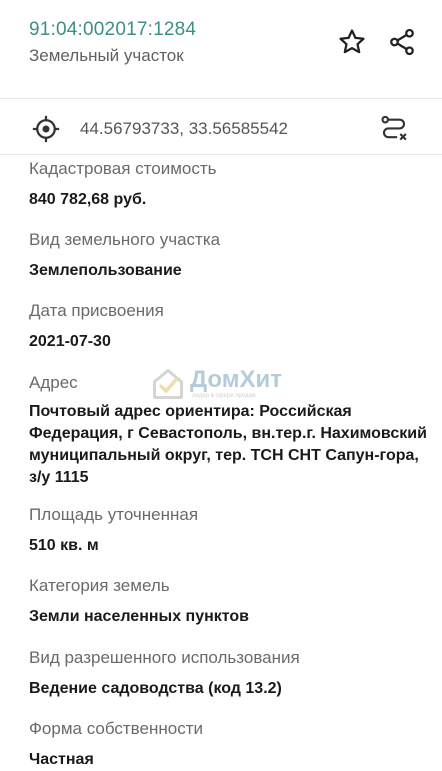  I want to click on object-type: Земельный участок, so click(106, 55).